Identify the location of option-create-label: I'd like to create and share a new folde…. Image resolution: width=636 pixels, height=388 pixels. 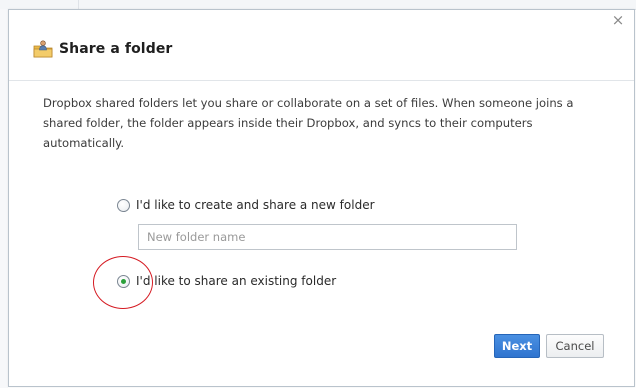
(255, 205).